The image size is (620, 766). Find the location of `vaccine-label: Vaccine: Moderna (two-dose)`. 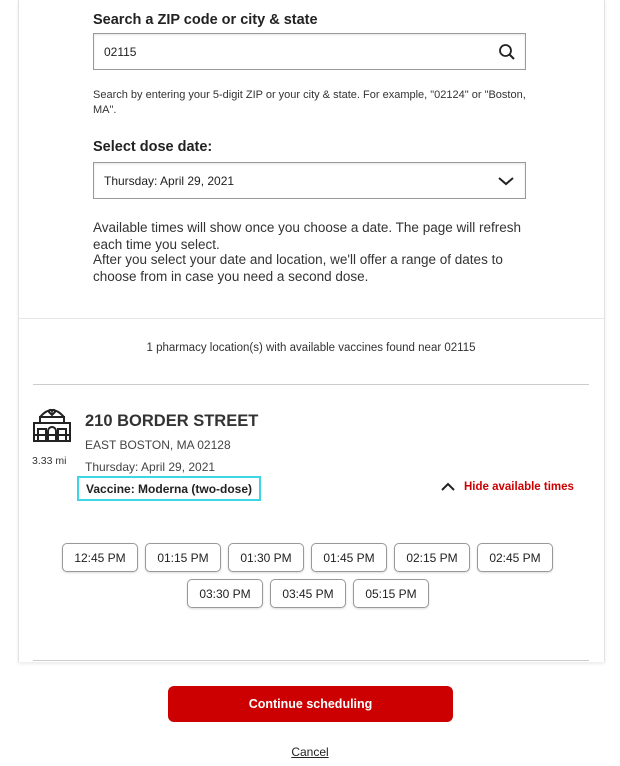

vaccine-label: Vaccine: Moderna (two-dose) is located at coordinates (169, 488).